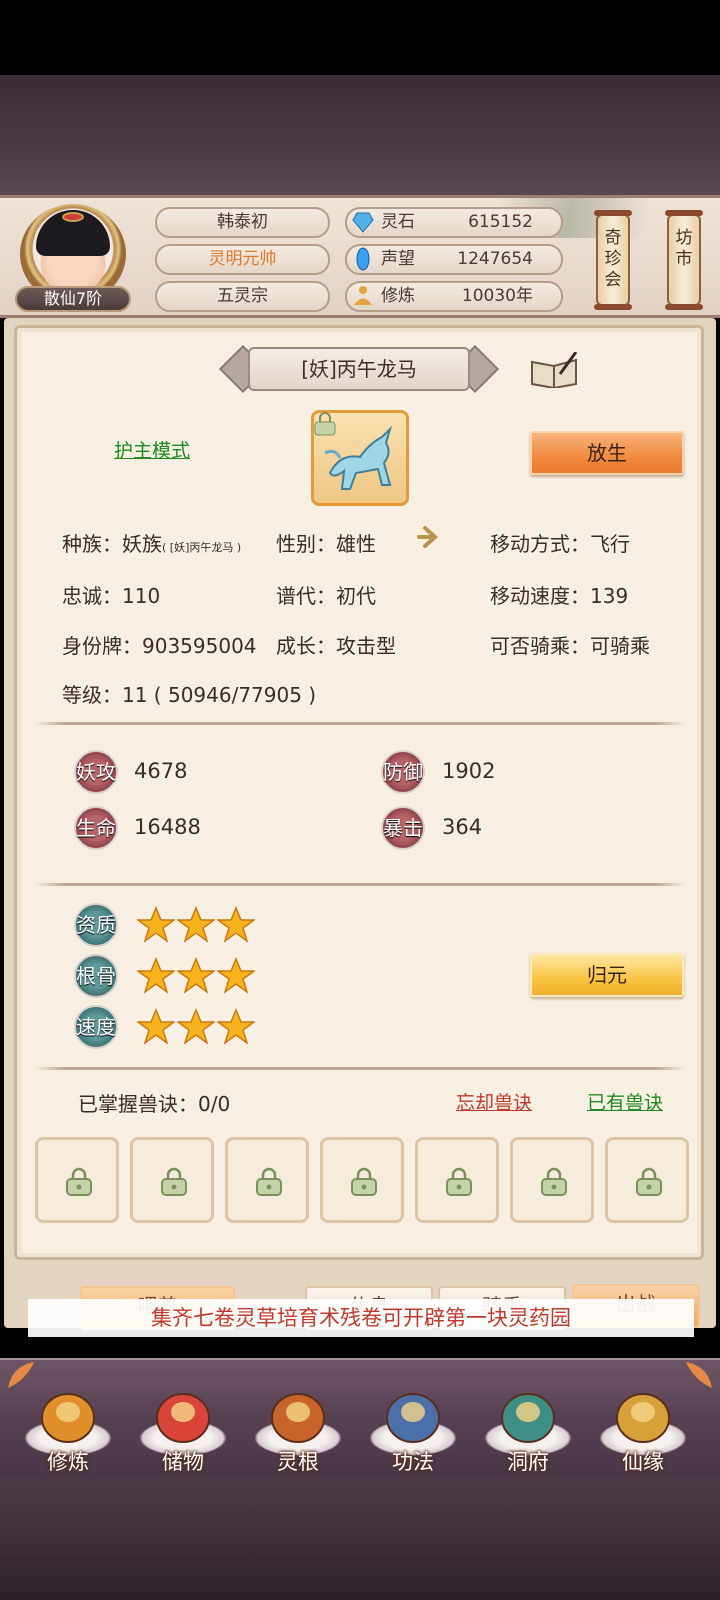 The image size is (720, 1600). Describe the element at coordinates (607, 453) in the screenshot. I see `release-button: 放生` at that location.